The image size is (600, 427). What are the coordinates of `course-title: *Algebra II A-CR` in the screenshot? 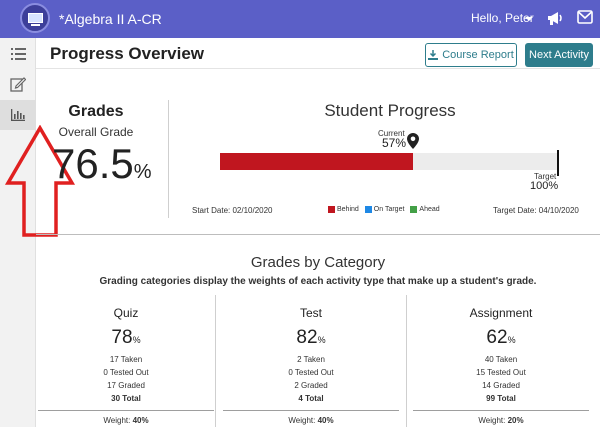 It's located at (110, 19).